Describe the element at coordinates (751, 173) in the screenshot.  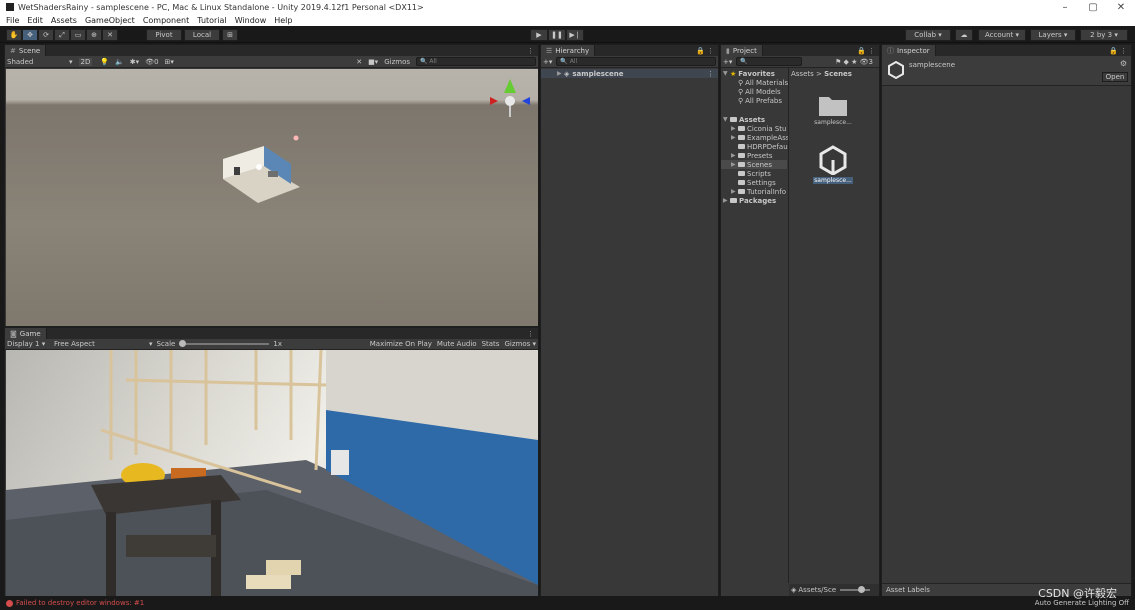
I see `asset-folder-row: Scripts` at that location.